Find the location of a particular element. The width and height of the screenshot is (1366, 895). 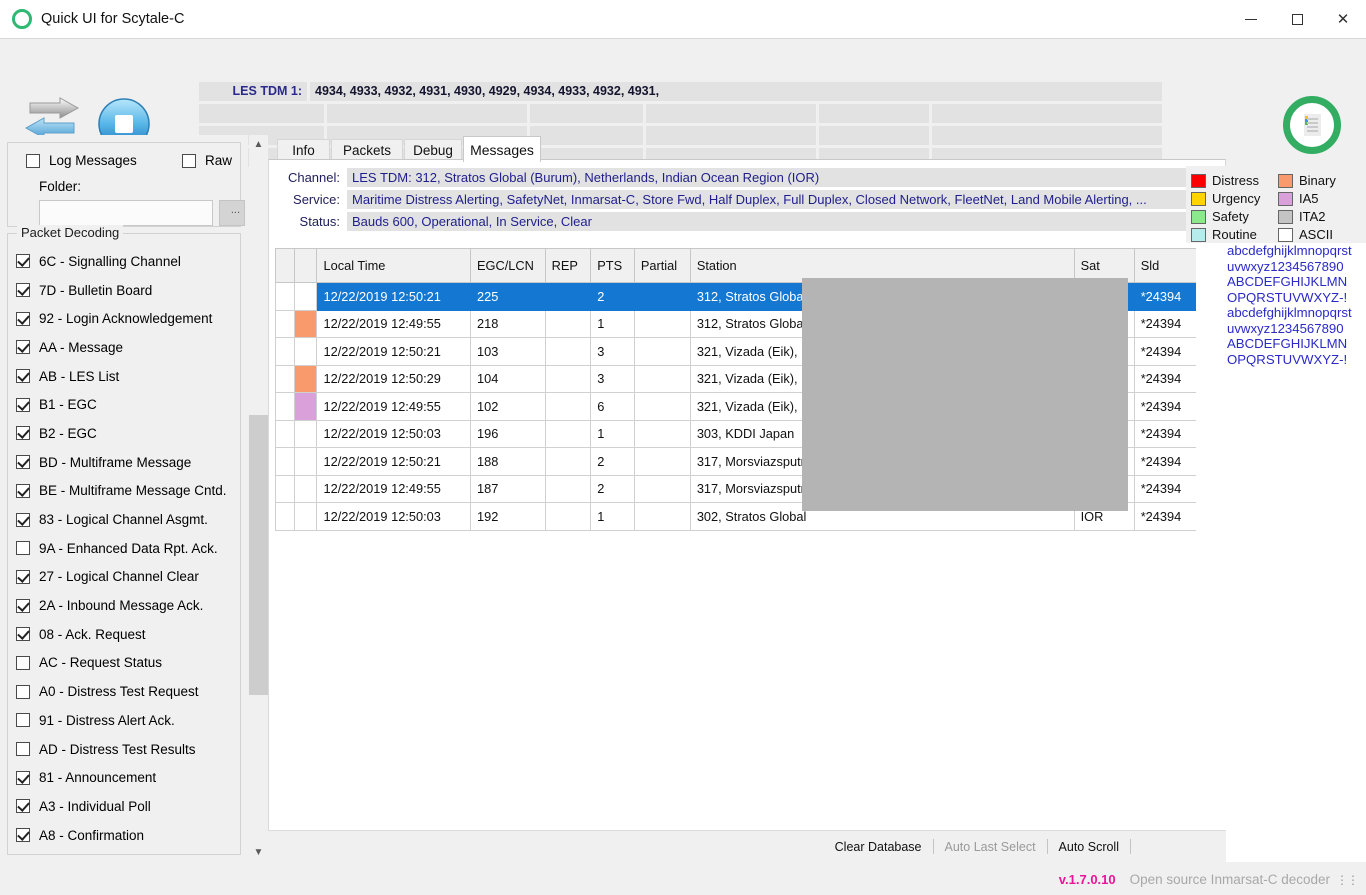

tab-info: Info is located at coordinates (303, 149).